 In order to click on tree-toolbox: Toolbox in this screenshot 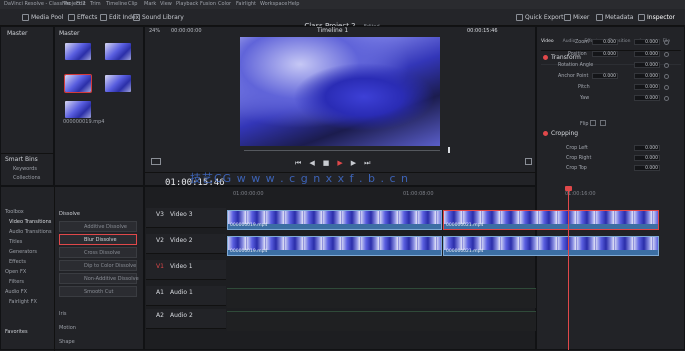, I will do `click(14, 212)`.